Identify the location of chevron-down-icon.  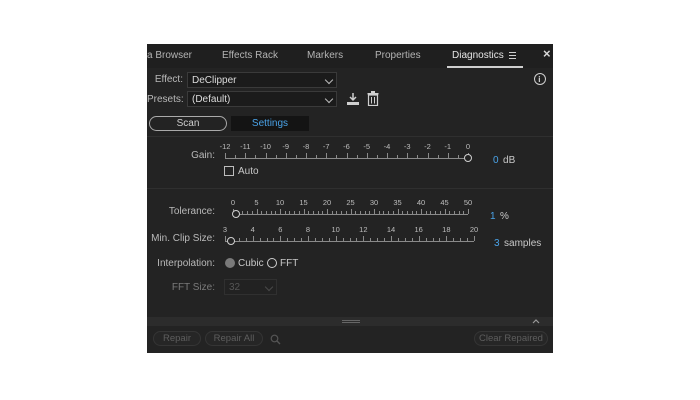
(269, 287).